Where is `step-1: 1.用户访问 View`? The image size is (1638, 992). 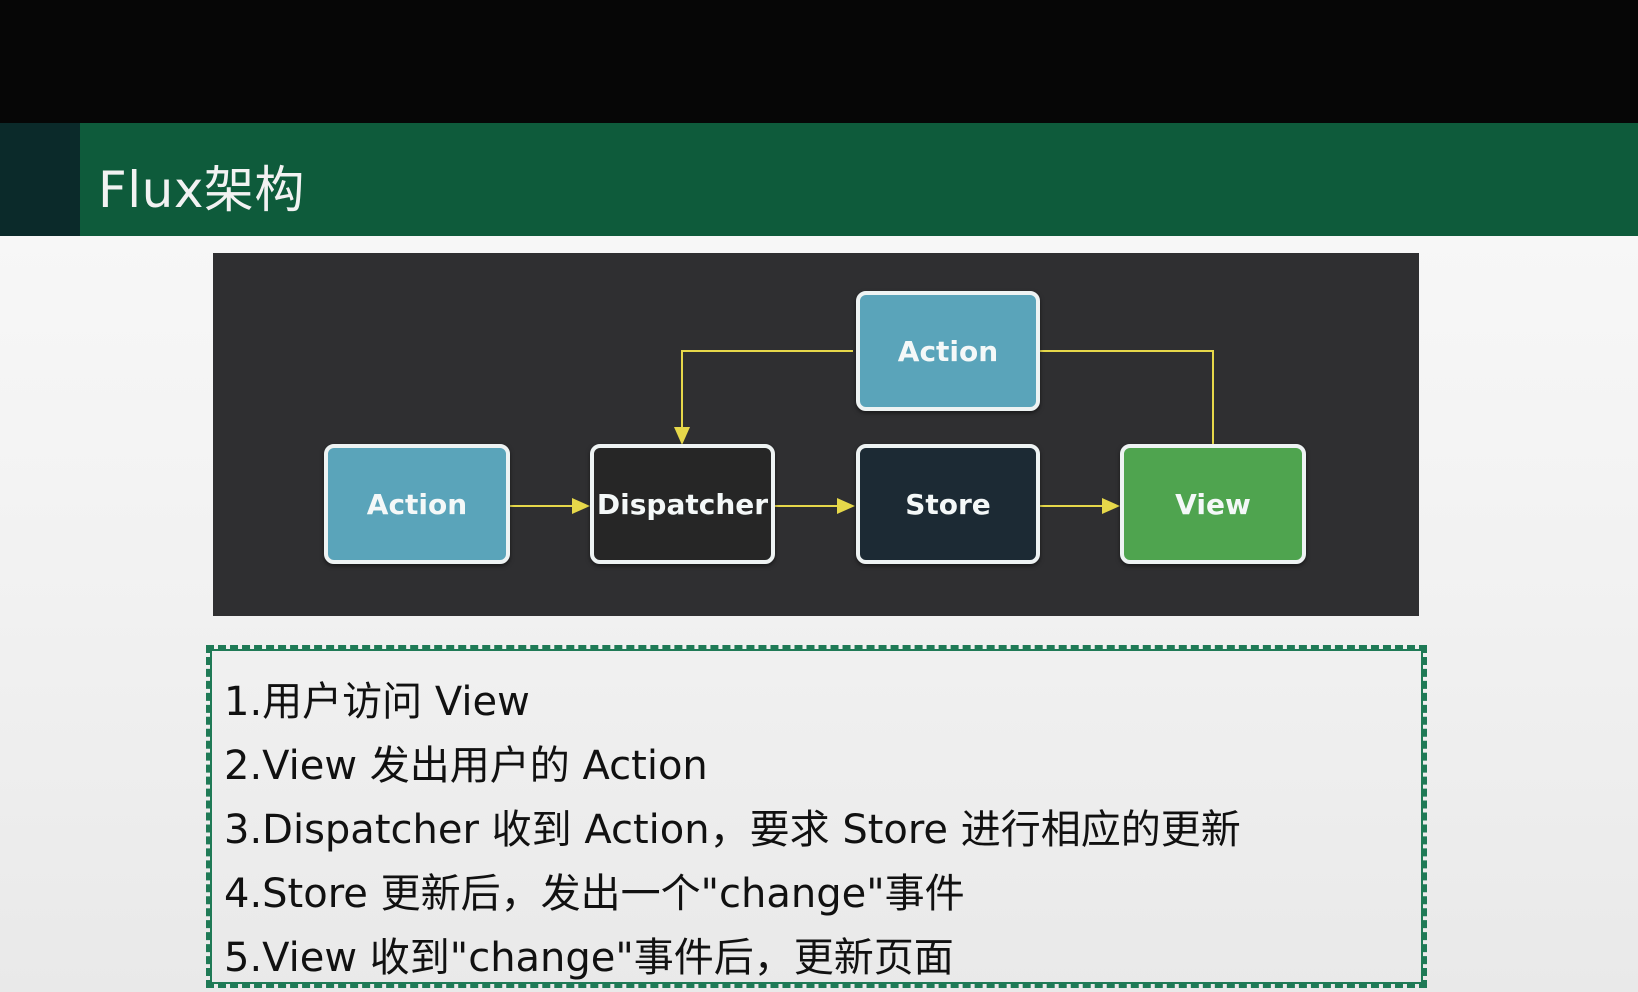
step-1: 1.用户访问 View is located at coordinates (377, 702).